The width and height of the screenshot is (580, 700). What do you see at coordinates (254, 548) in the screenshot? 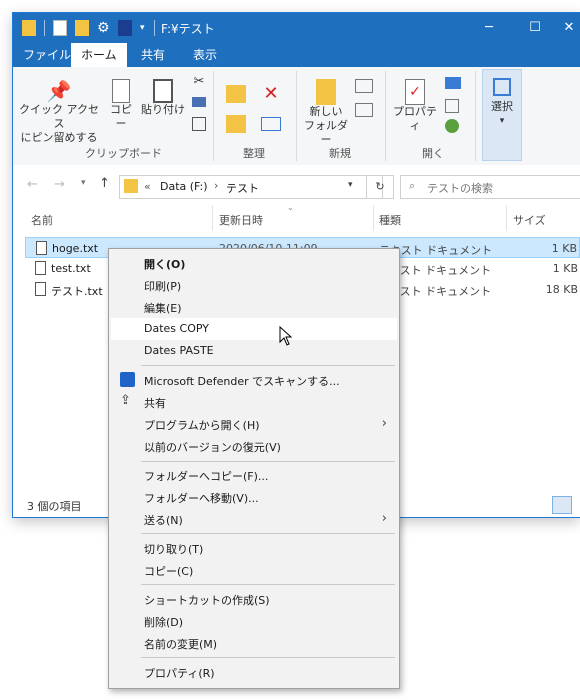
I see `menu-item-cut: 切り取り(T)` at bounding box center [254, 548].